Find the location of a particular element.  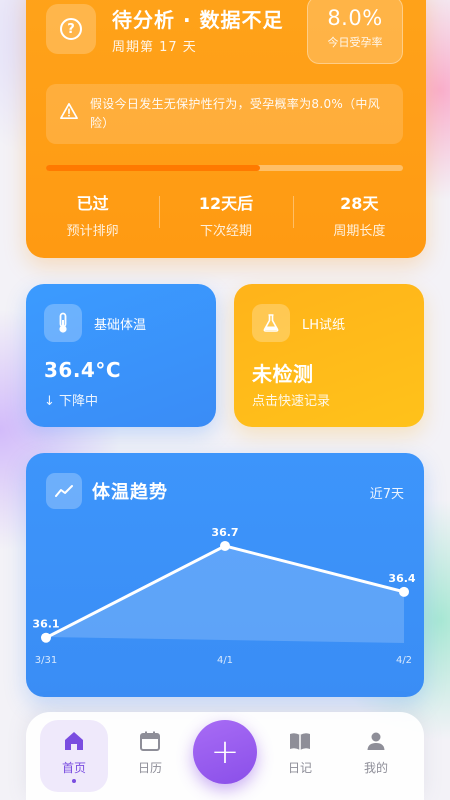

trend-area is located at coordinates (225, 594).